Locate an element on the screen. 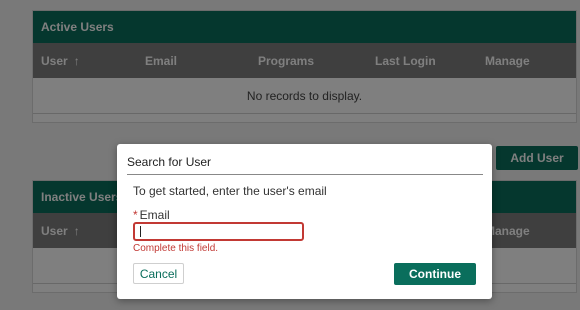  email-label-text: Email is located at coordinates (154, 215).